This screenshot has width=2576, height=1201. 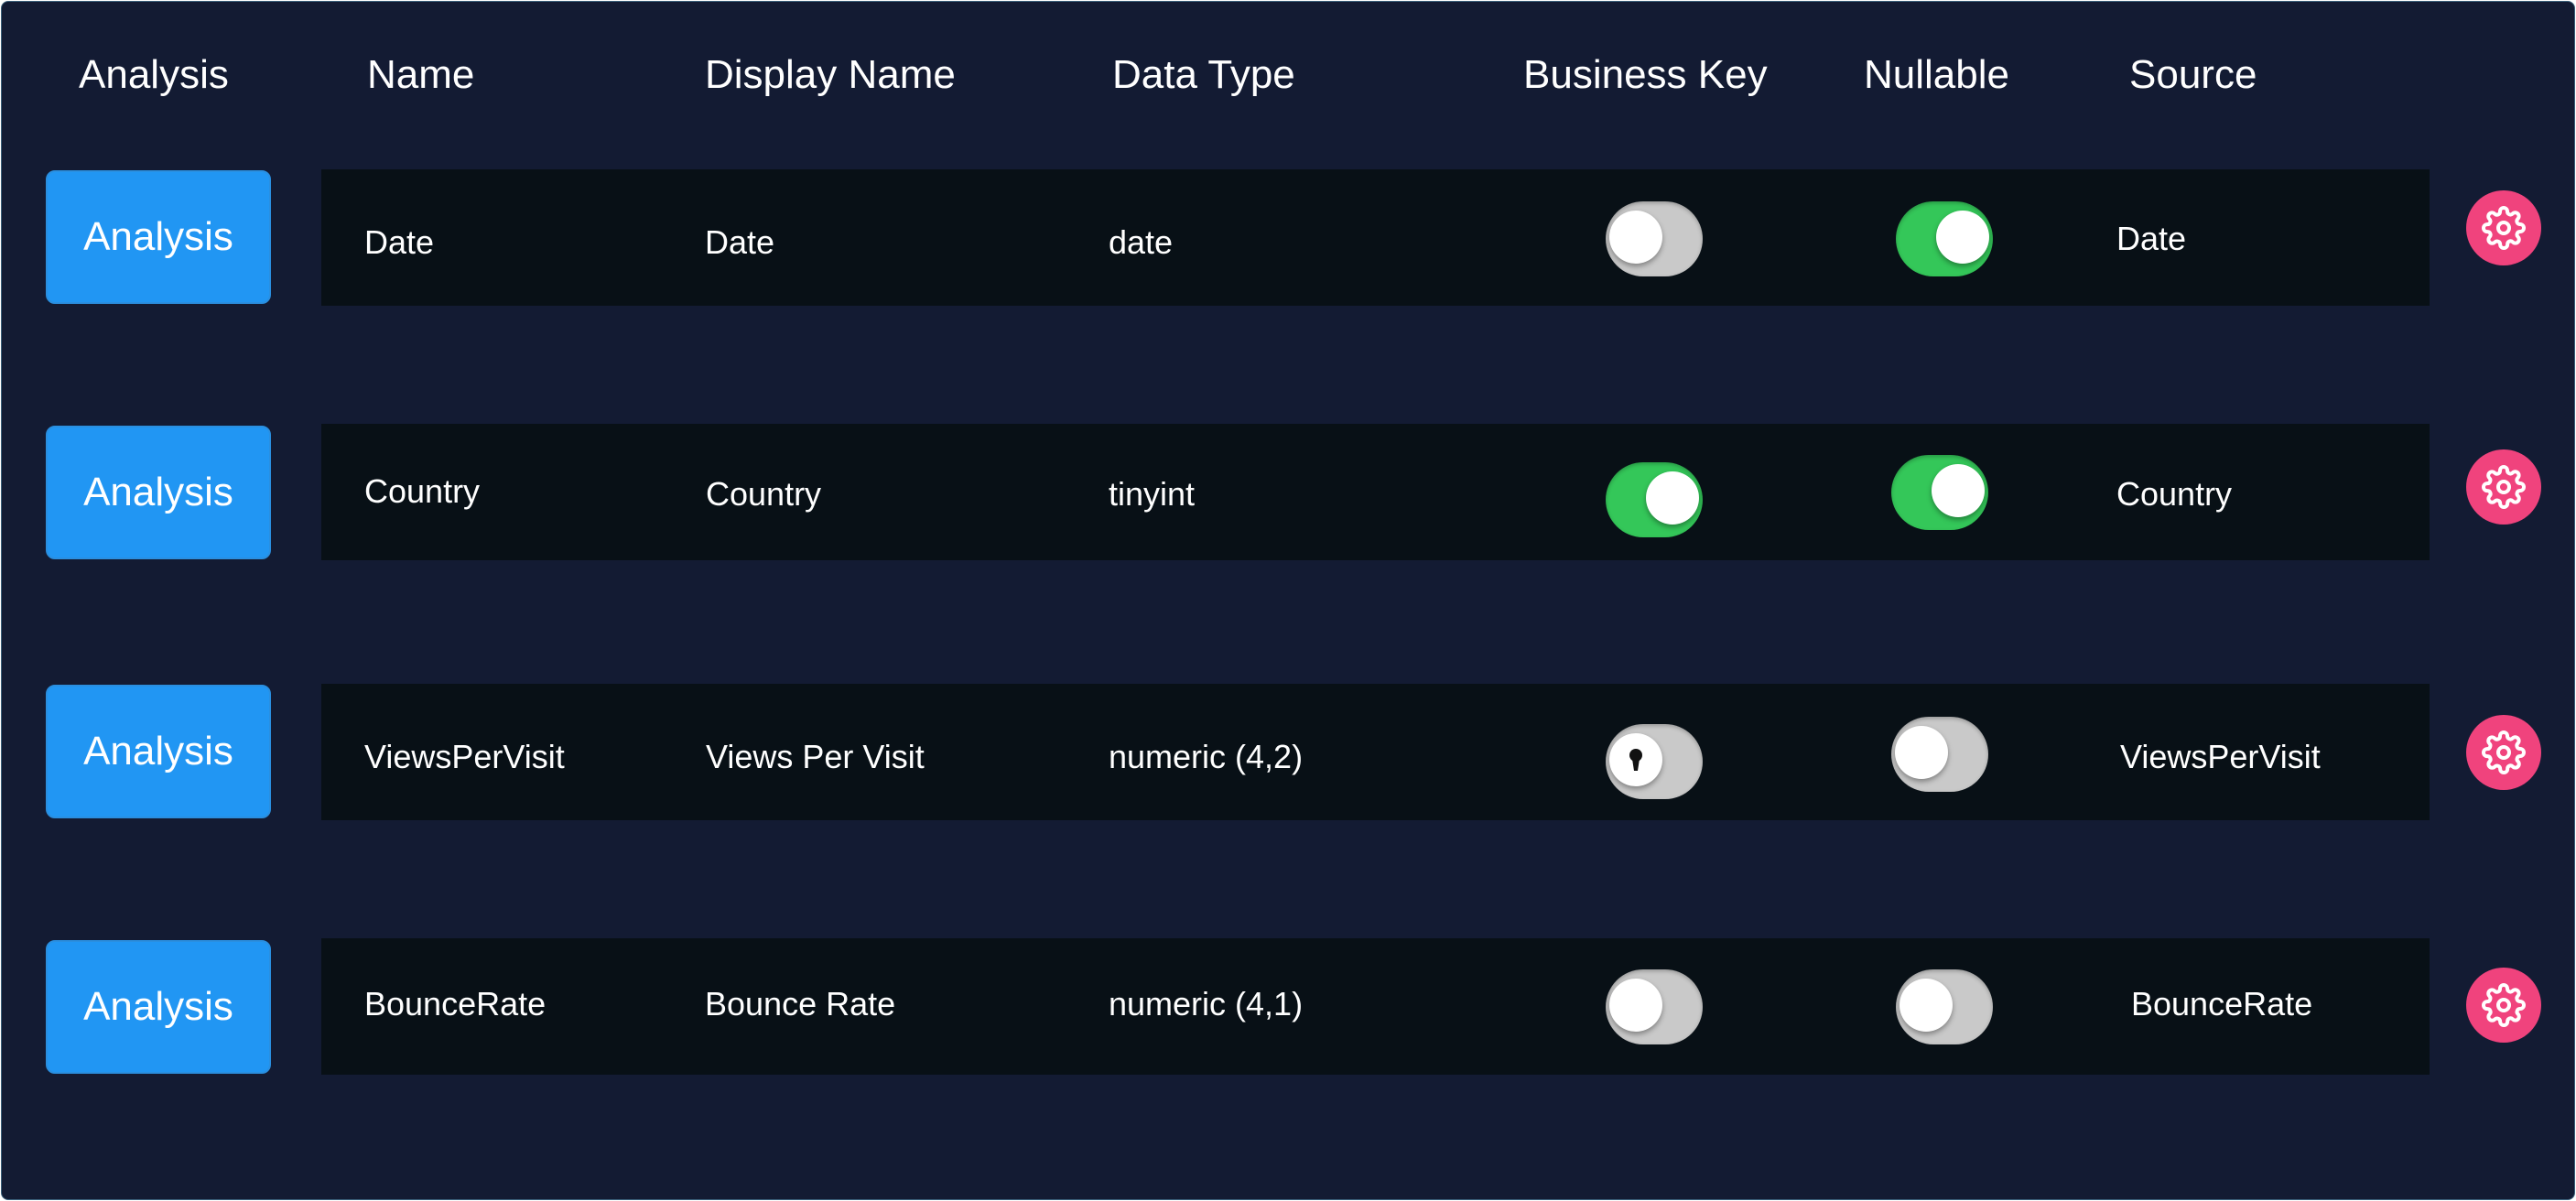 I want to click on row-display-name: Country, so click(x=764, y=494).